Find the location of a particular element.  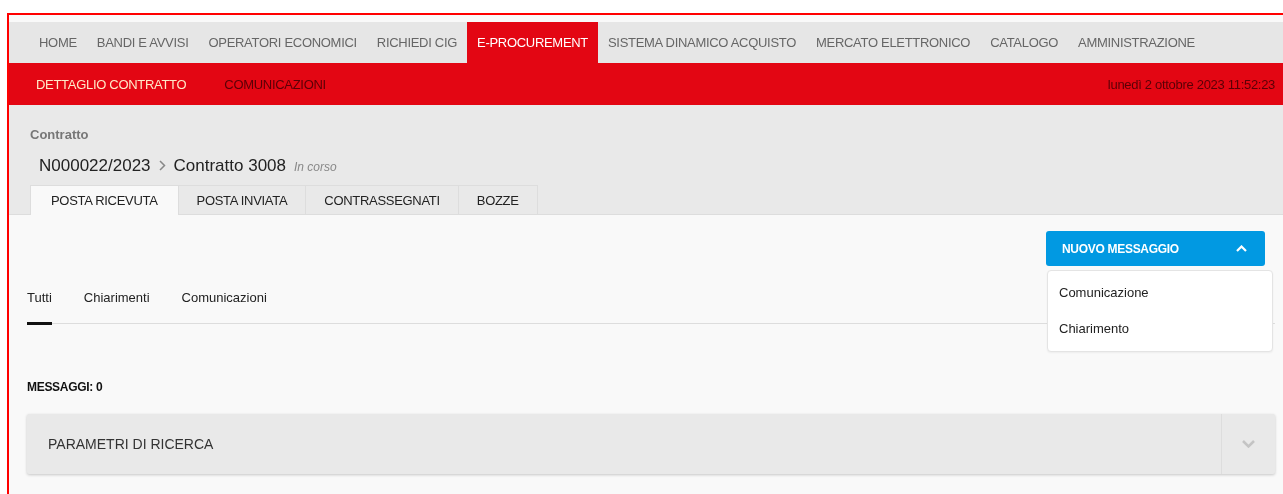

nav-item: CATALOGO is located at coordinates (1024, 42).